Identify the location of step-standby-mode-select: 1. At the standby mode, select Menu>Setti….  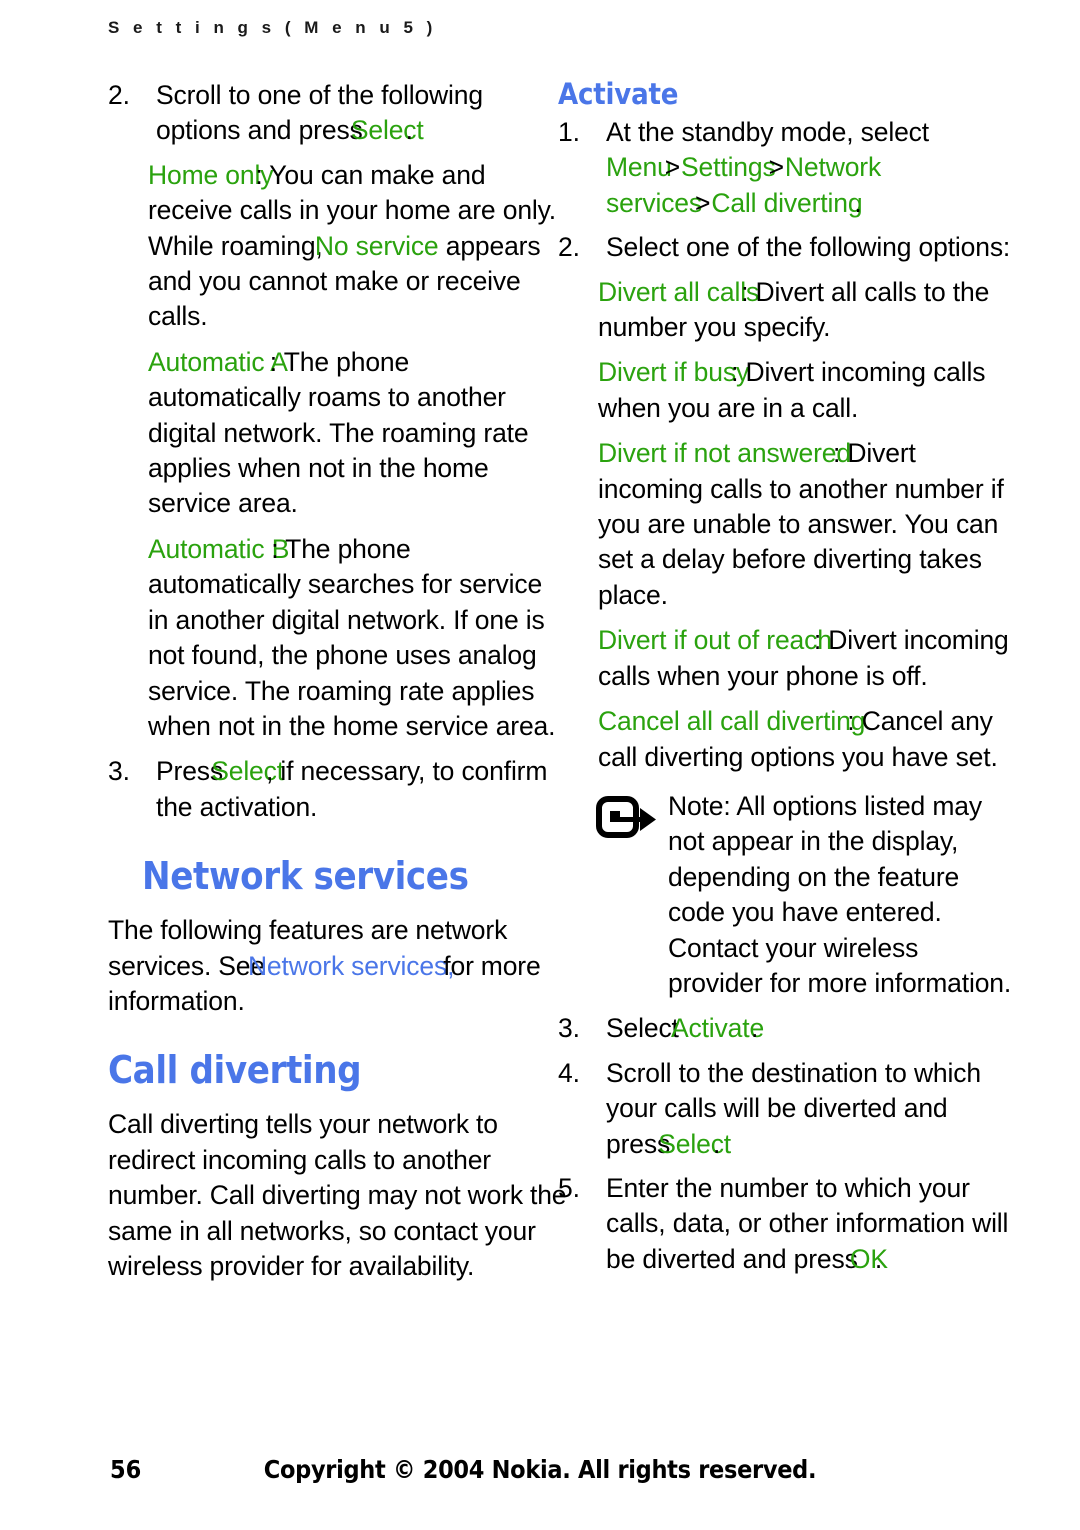
(788, 168).